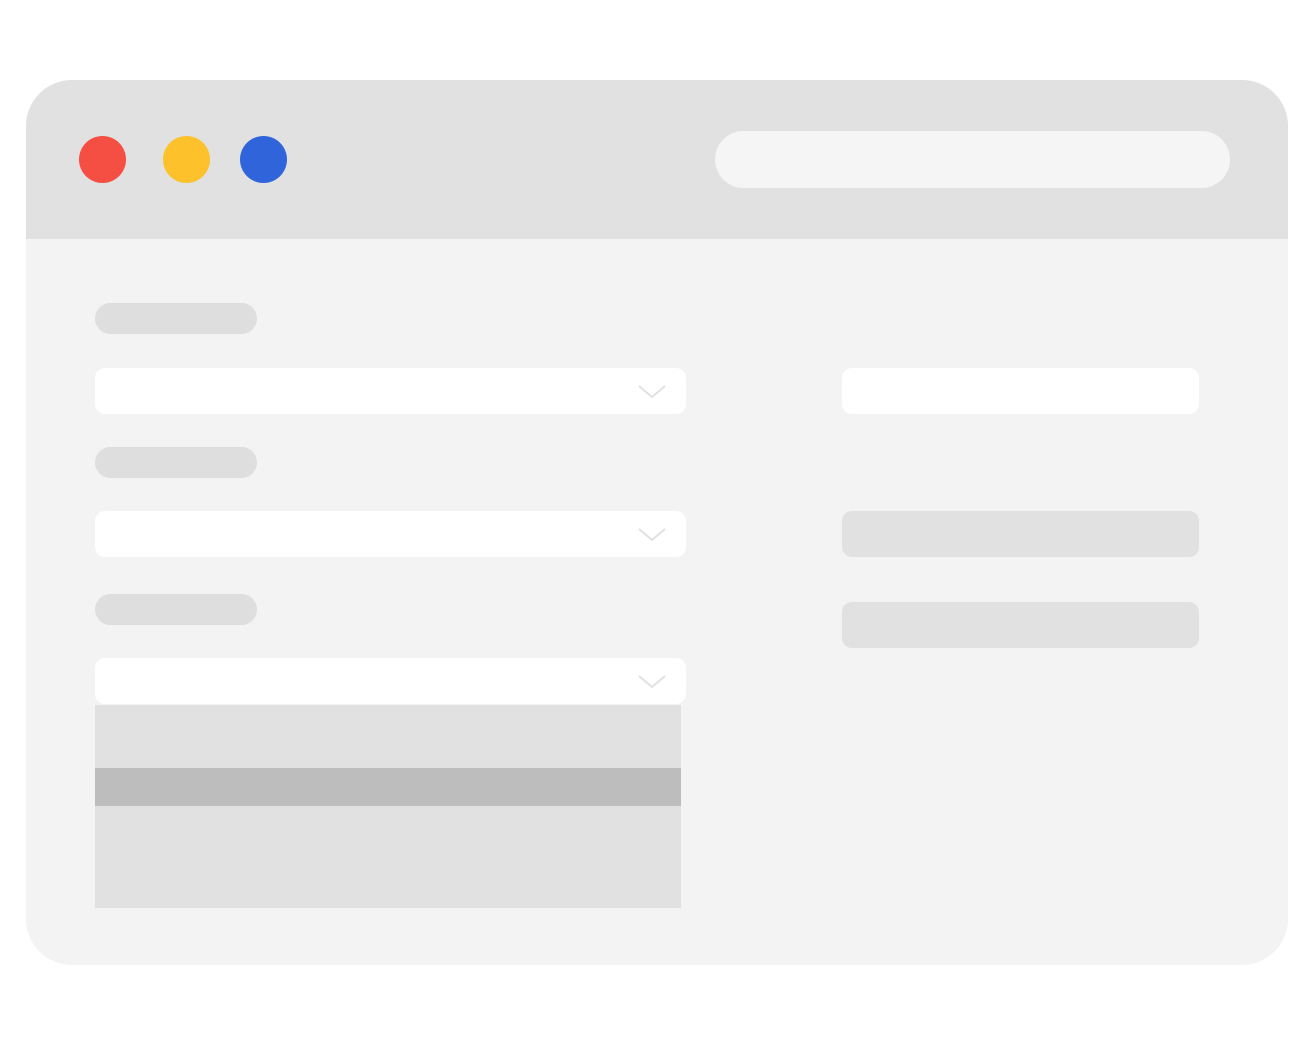 The width and height of the screenshot is (1305, 1043). What do you see at coordinates (176, 462) in the screenshot?
I see `field-2-label-placeholder` at bounding box center [176, 462].